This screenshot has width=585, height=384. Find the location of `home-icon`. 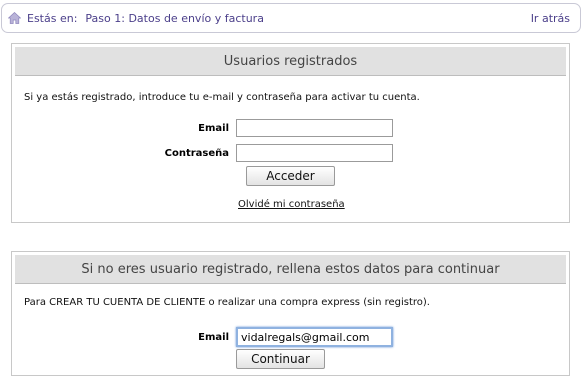

home-icon is located at coordinates (14, 18).